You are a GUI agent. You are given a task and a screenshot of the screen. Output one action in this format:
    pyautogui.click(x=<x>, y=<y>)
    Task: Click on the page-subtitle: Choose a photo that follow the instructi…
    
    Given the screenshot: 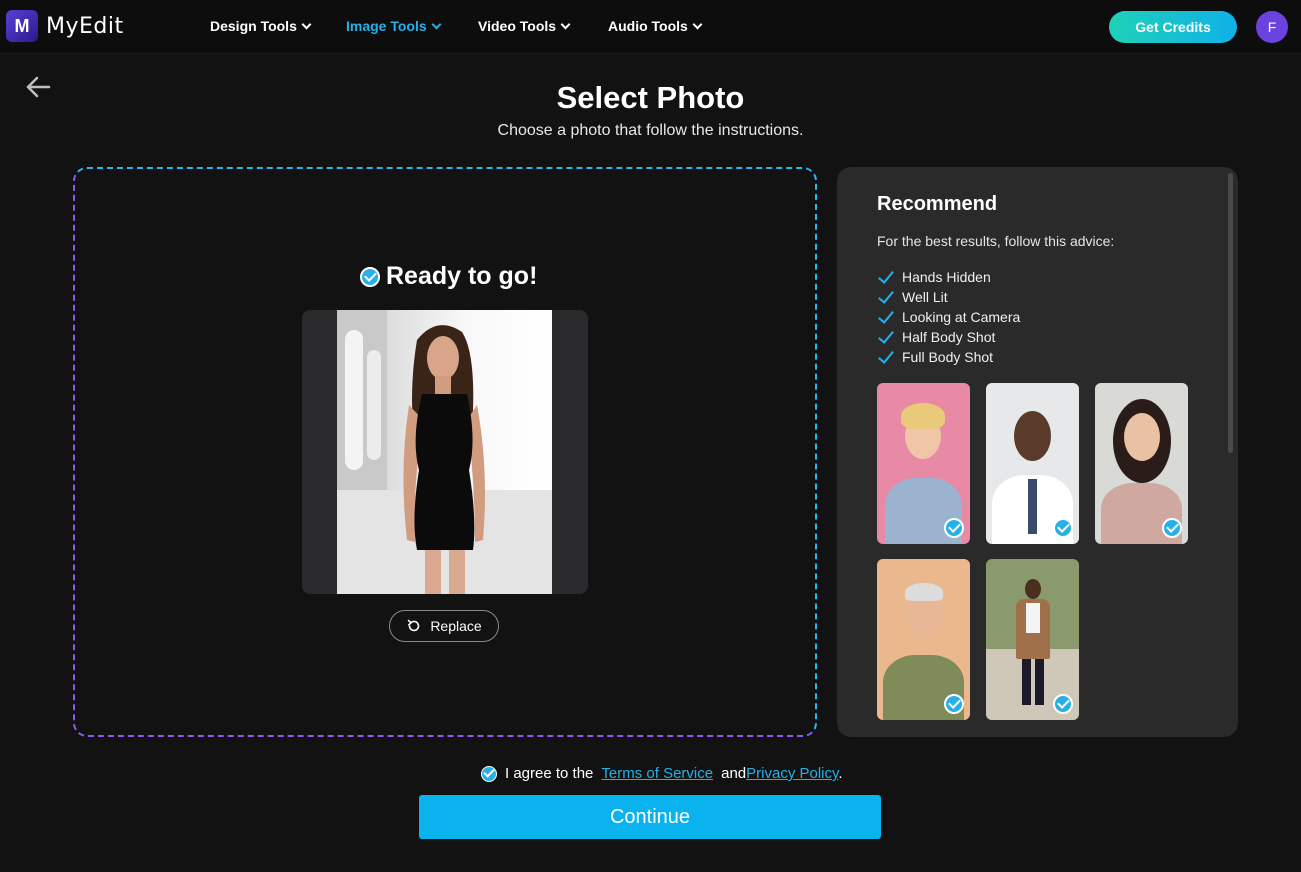 What is the action you would take?
    pyautogui.click(x=650, y=130)
    